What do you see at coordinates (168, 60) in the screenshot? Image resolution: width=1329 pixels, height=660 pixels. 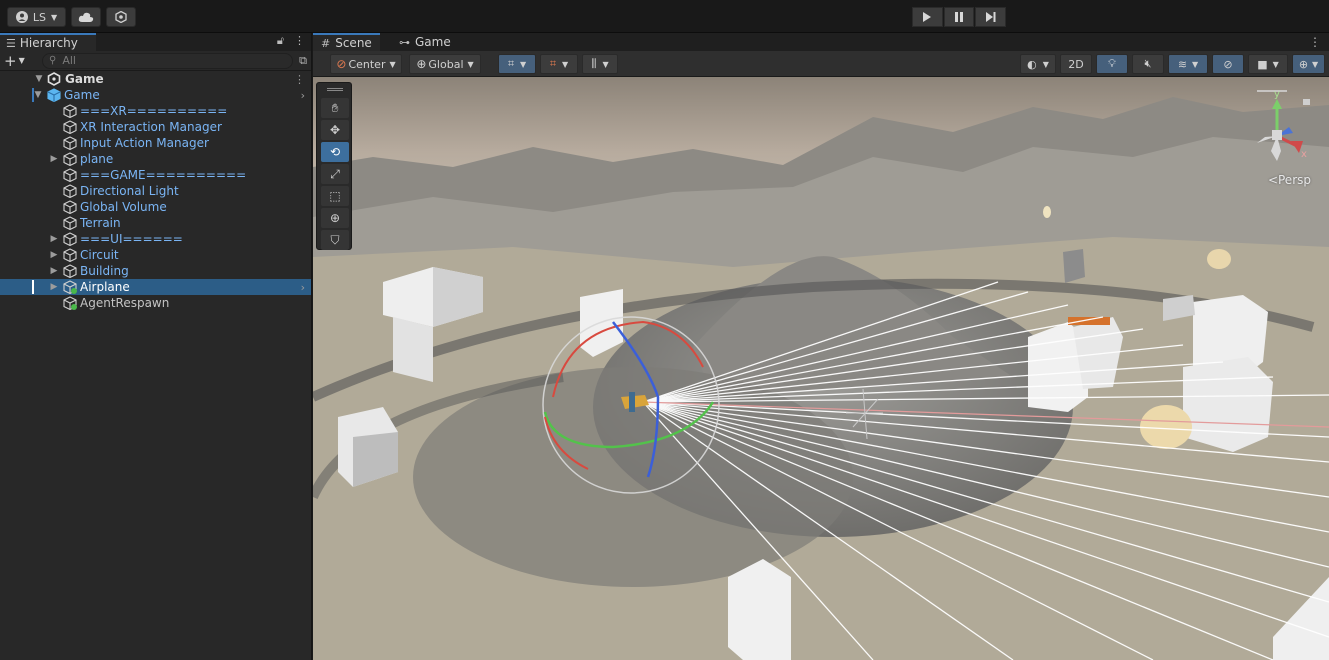 I see `search-input: ⚲ All` at bounding box center [168, 60].